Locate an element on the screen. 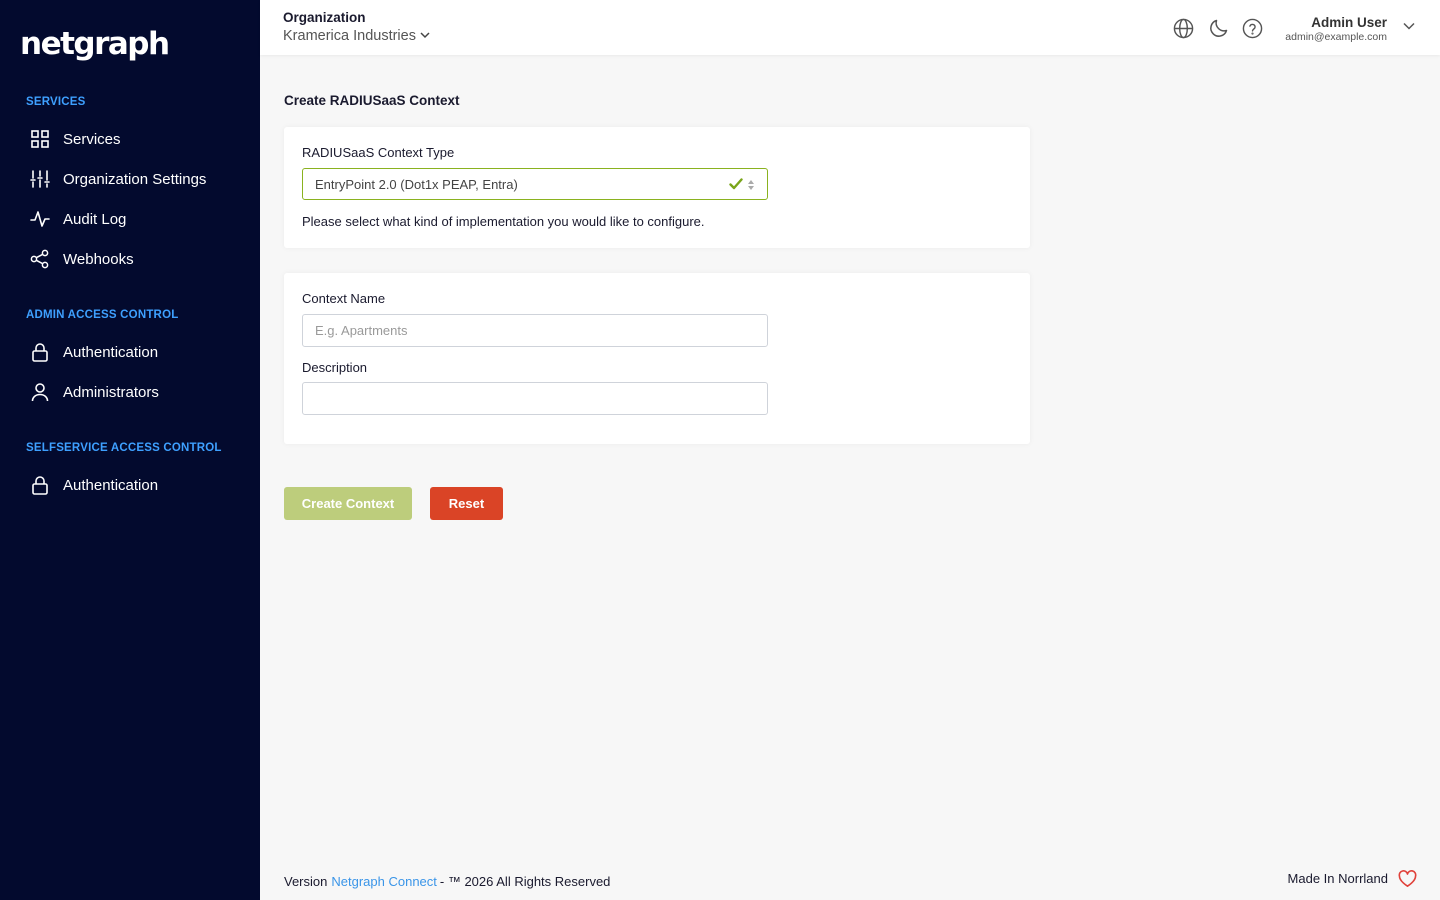 Image resolution: width=1440 pixels, height=900 pixels. netgraph-logo: netgraph is located at coordinates (95, 44).